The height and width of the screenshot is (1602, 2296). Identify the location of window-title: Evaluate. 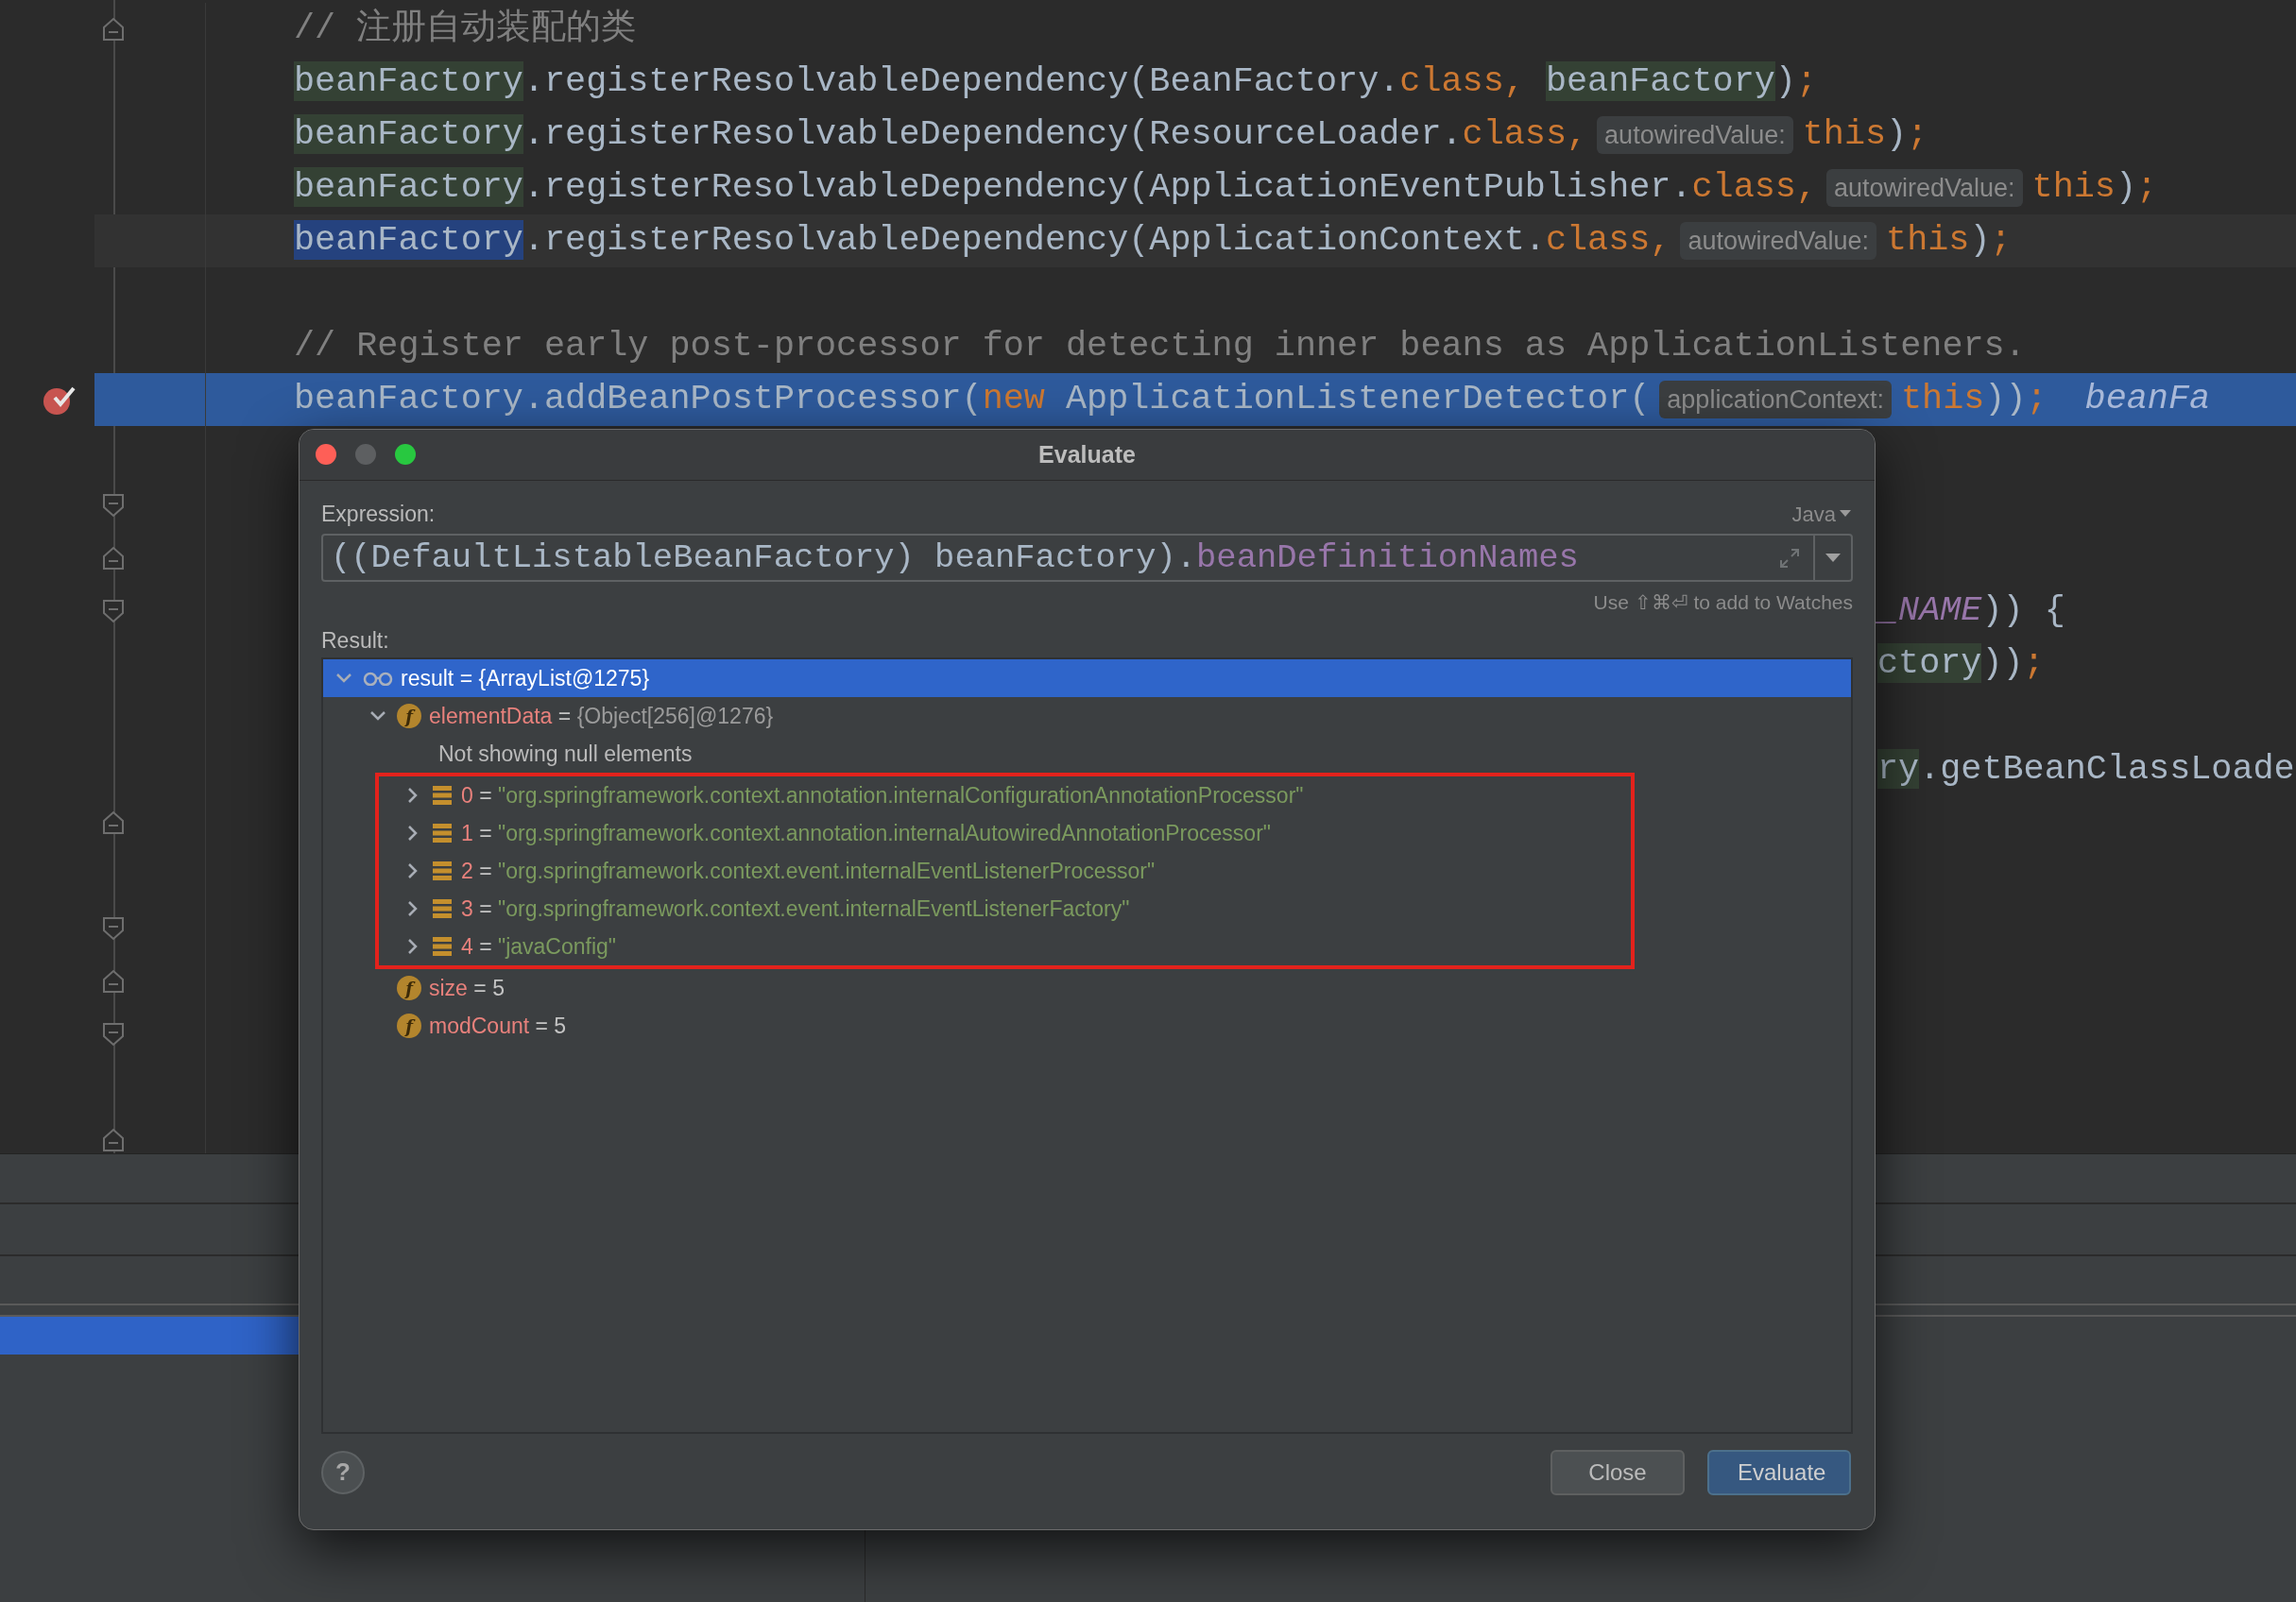
(1087, 454).